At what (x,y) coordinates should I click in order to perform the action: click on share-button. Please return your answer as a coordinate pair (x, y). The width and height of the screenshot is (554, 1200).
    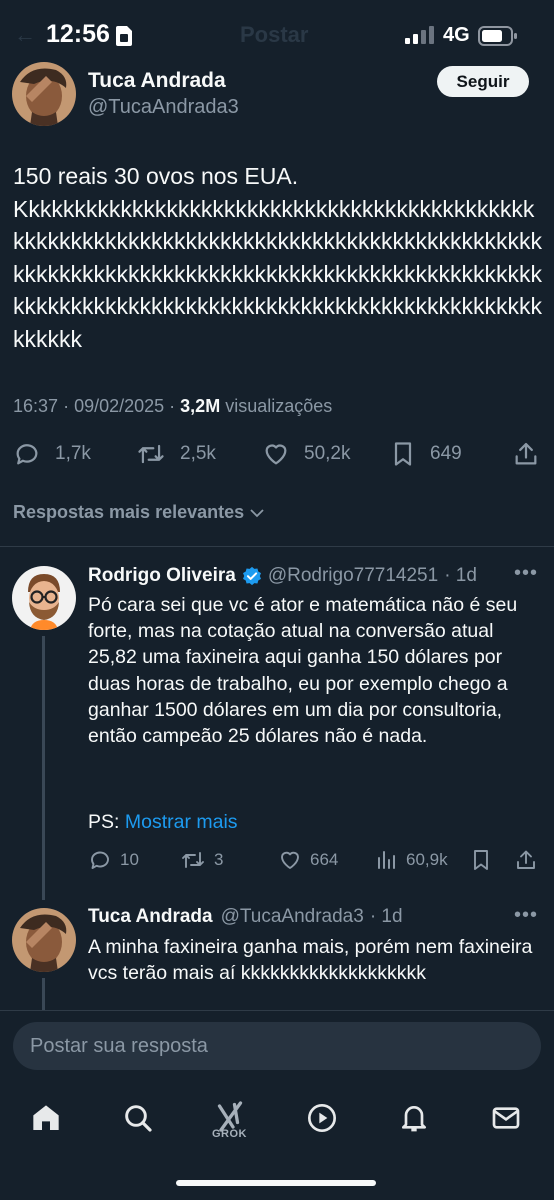
    Looking at the image, I should click on (533, 454).